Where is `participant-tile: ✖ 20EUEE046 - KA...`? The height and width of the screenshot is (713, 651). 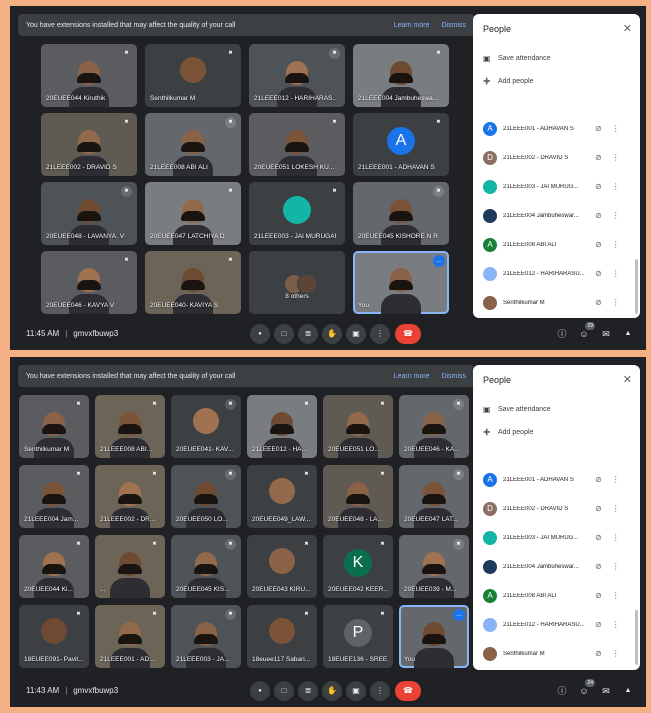
participant-tile: ✖ 20EUEE046 - KA... is located at coordinates (434, 426).